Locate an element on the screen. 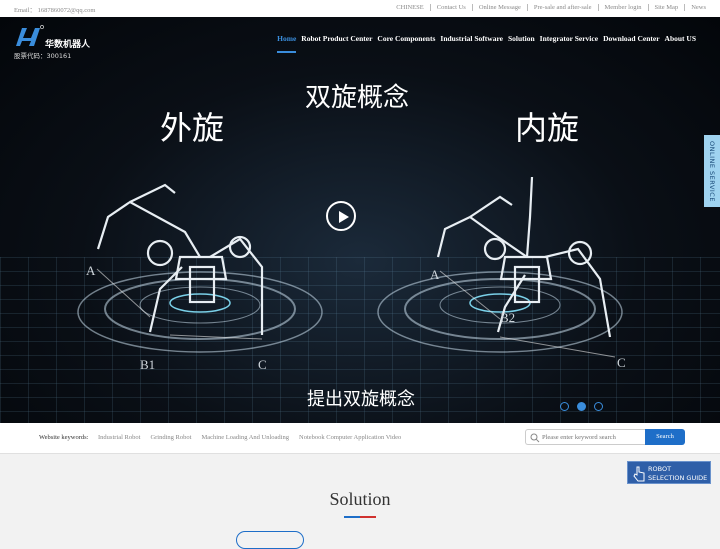 The height and width of the screenshot is (549, 720). label-left-c: C is located at coordinates (262, 364).